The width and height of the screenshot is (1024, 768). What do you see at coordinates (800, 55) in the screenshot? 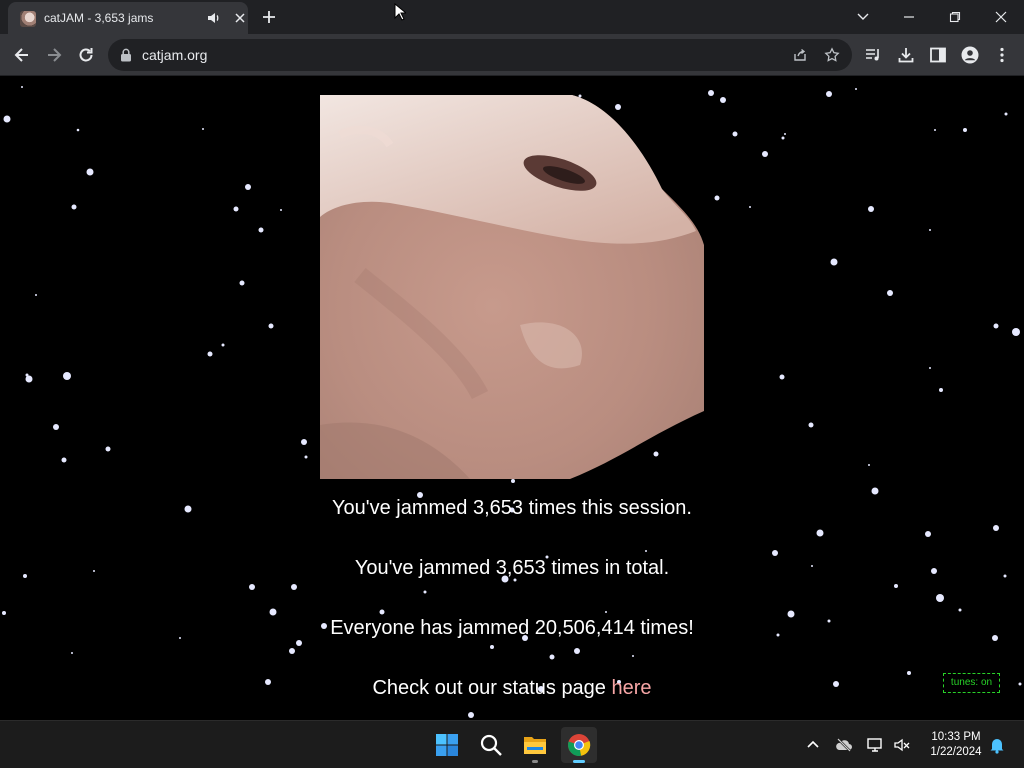
I see `share-icon` at bounding box center [800, 55].